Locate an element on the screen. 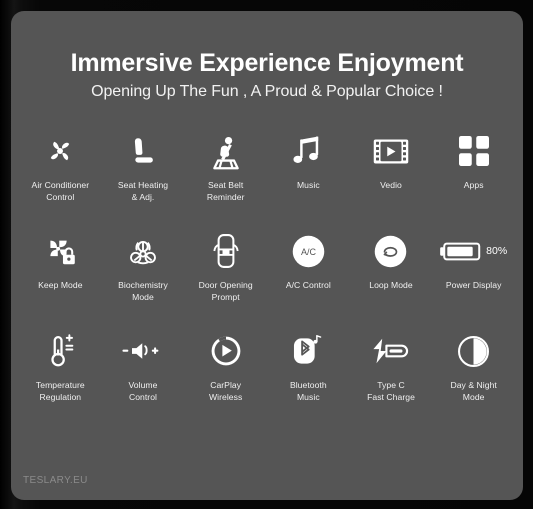 The height and width of the screenshot is (509, 533). car-seat-icon is located at coordinates (143, 151).